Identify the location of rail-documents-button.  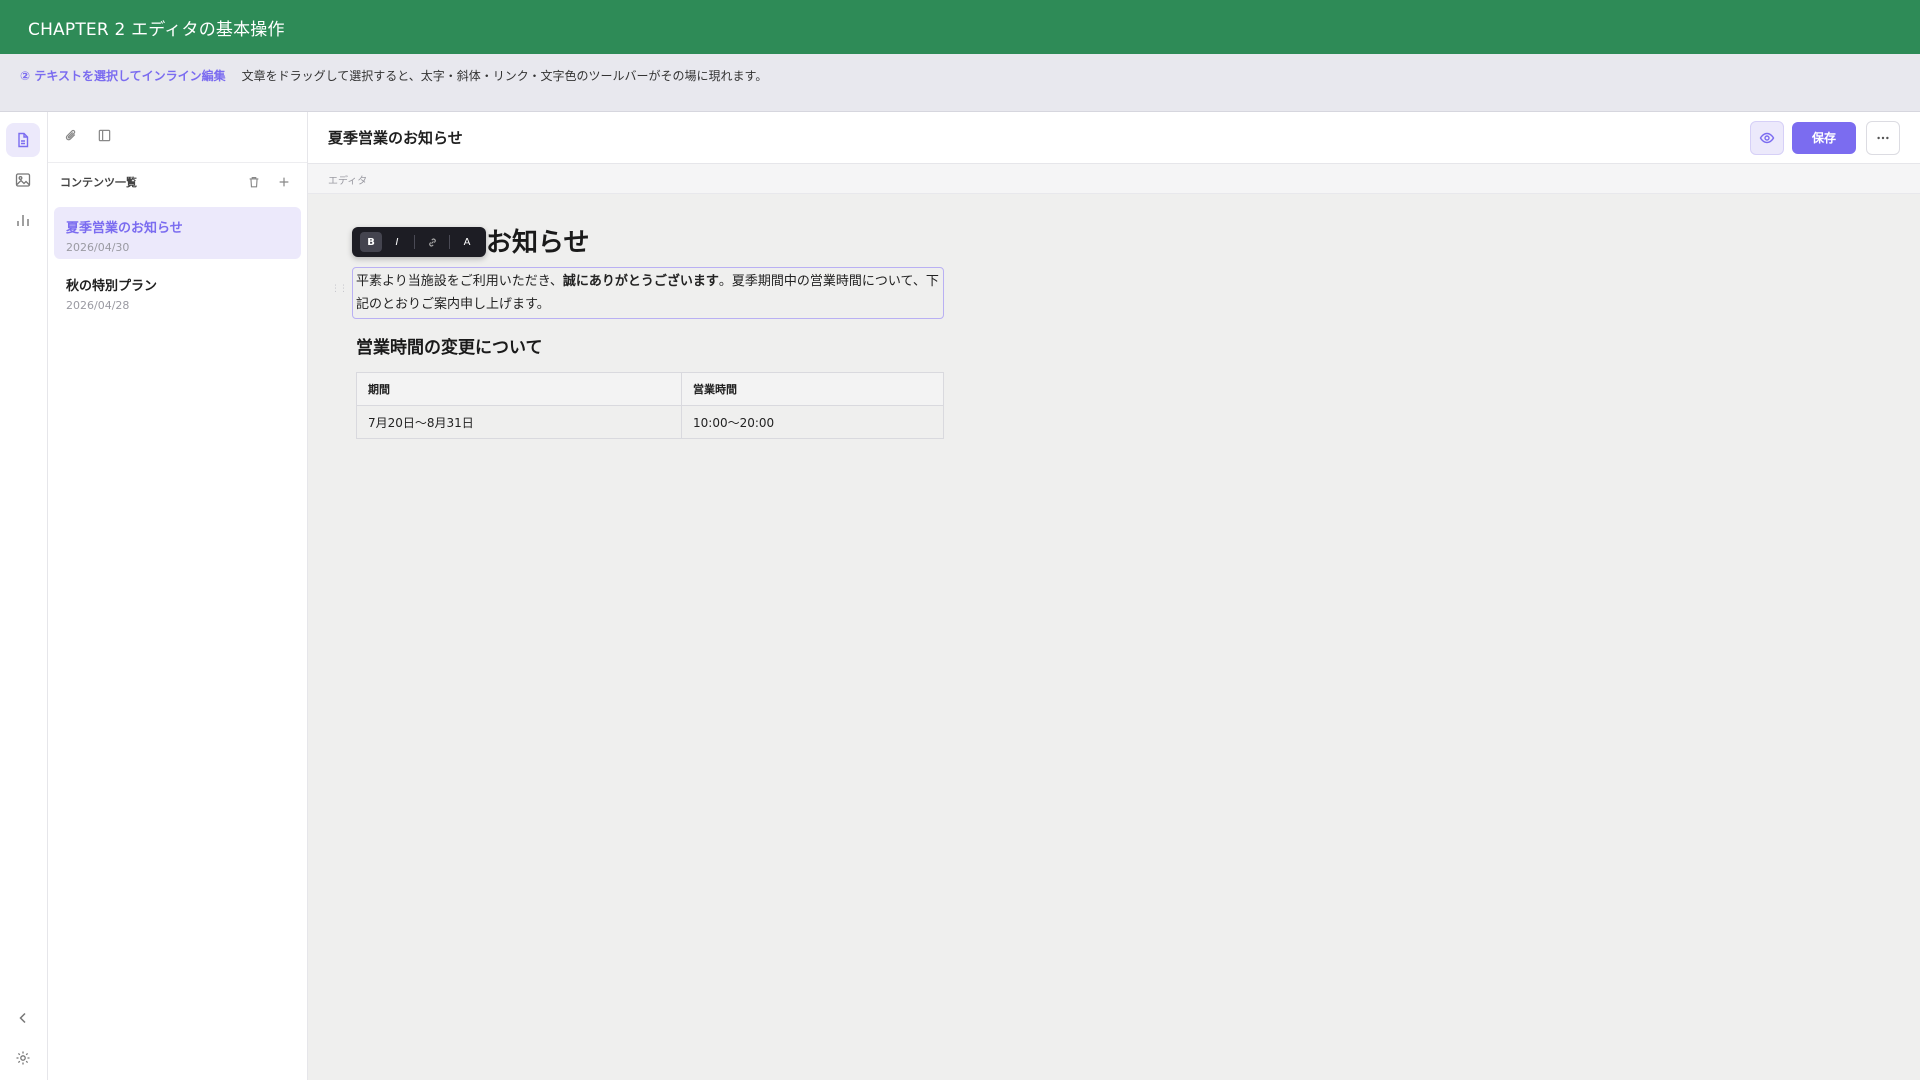
(23, 140).